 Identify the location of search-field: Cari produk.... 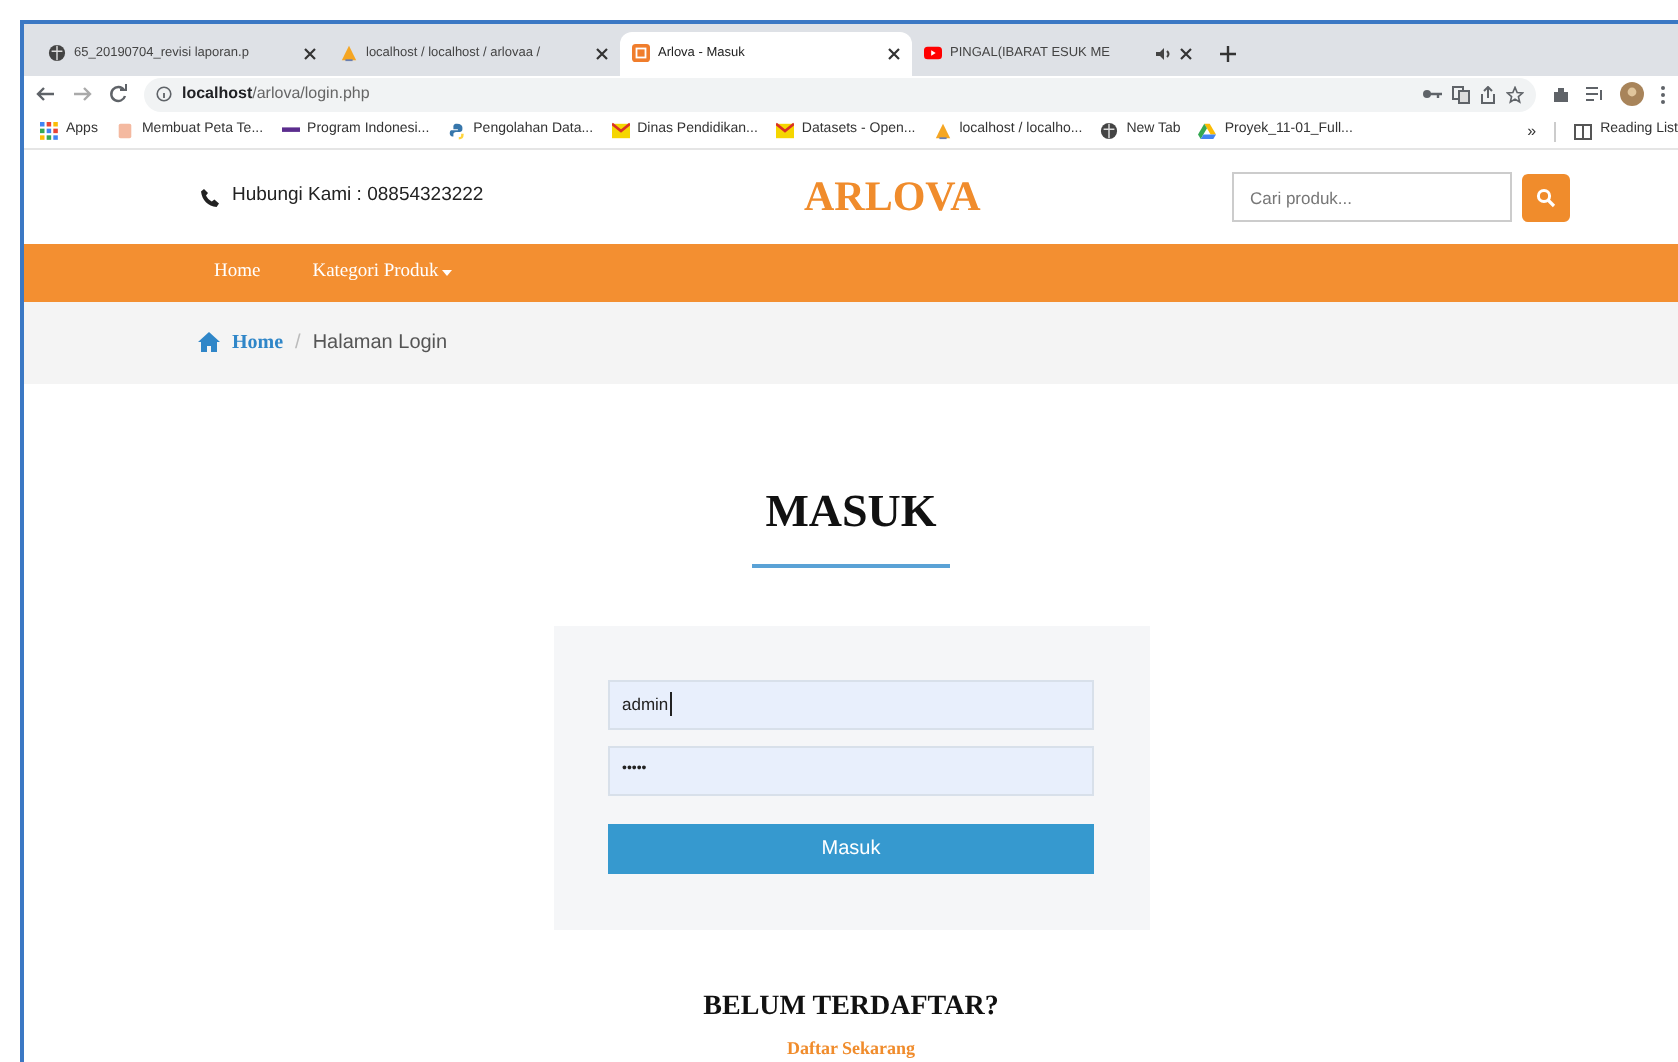
(1372, 197).